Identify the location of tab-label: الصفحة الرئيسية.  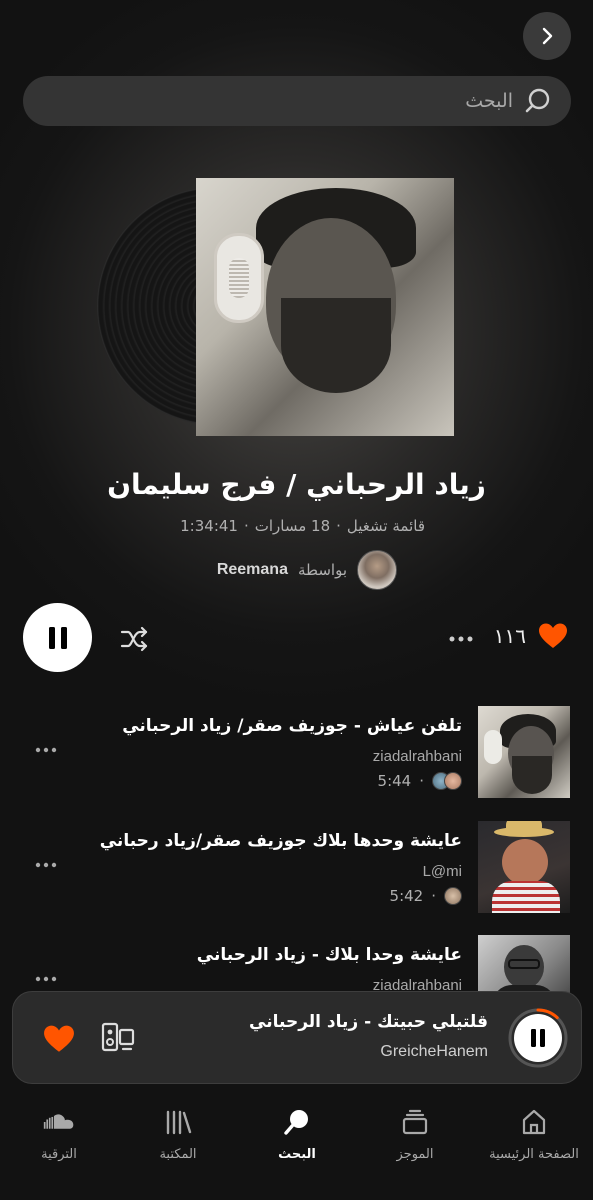
(534, 1154).